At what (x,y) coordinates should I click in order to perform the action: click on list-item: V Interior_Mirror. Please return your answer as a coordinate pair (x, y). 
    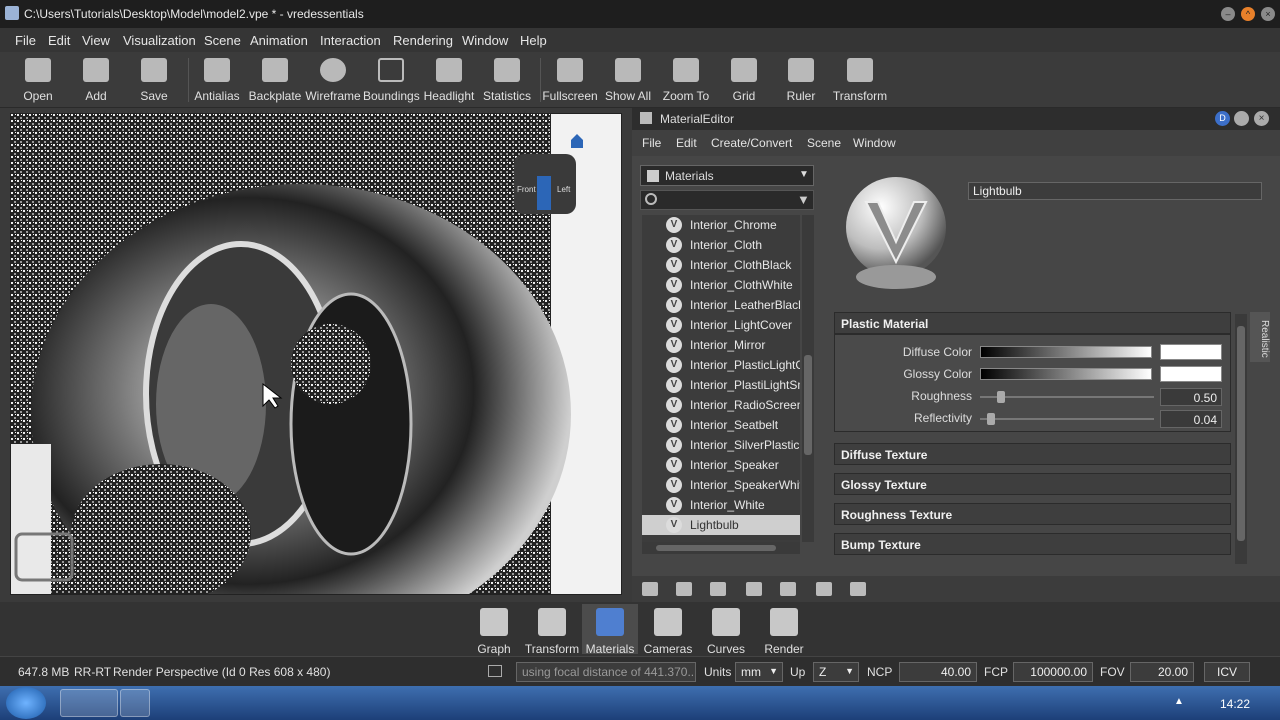
    Looking at the image, I should click on (721, 345).